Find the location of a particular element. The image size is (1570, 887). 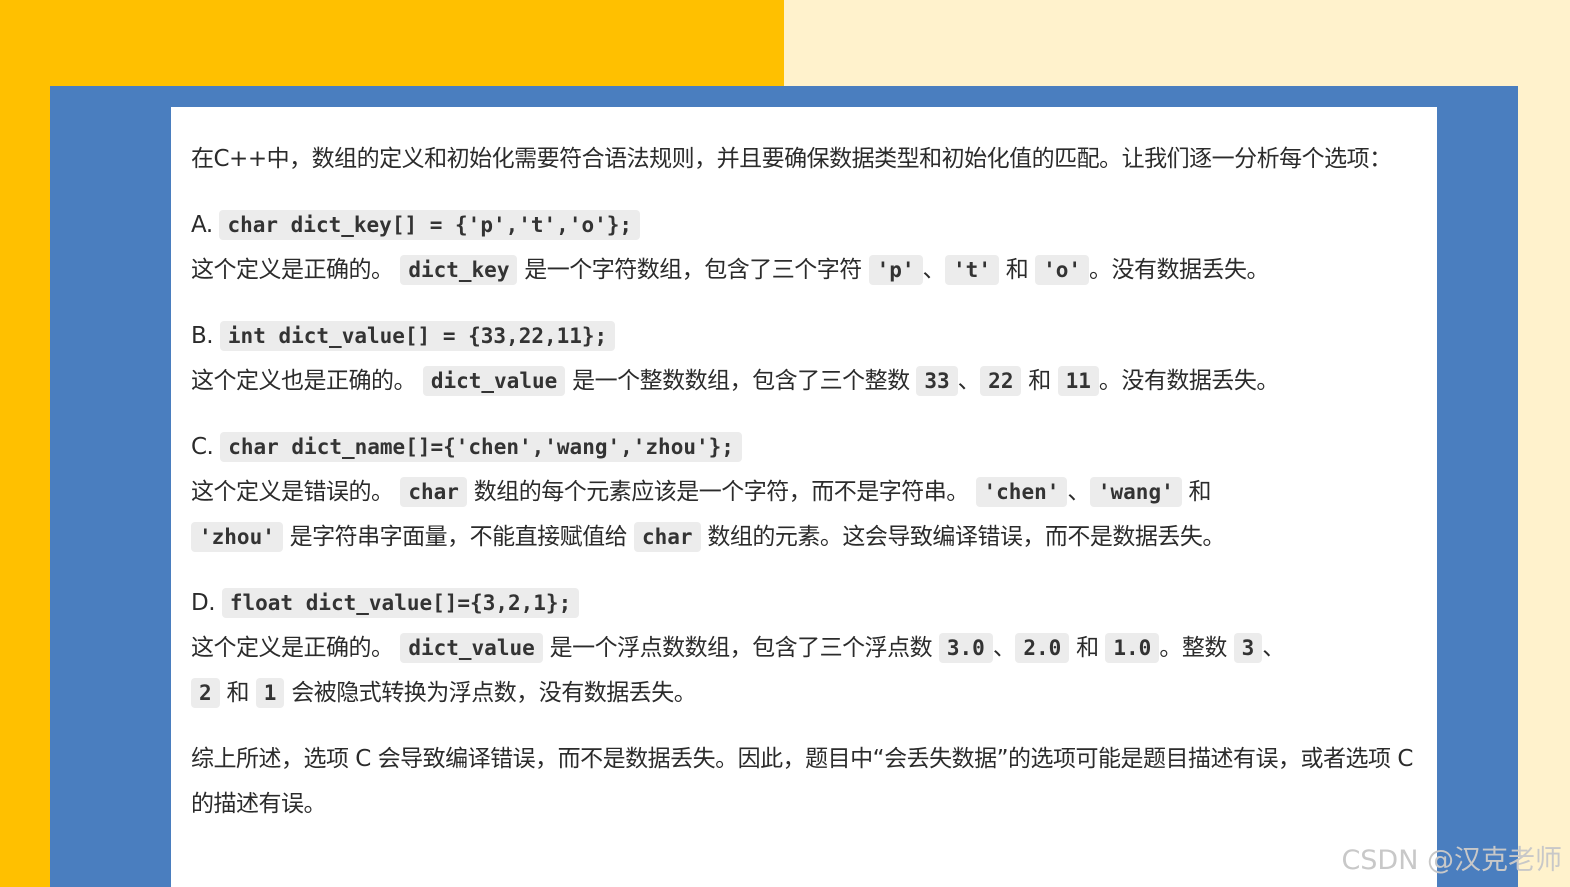

option-d-label: D. is located at coordinates (203, 603).